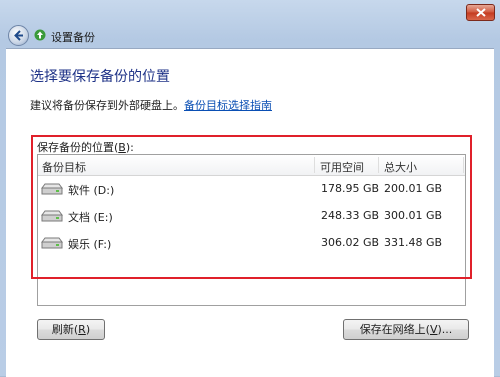 This screenshot has width=500, height=377. I want to click on close-button, so click(480, 12).